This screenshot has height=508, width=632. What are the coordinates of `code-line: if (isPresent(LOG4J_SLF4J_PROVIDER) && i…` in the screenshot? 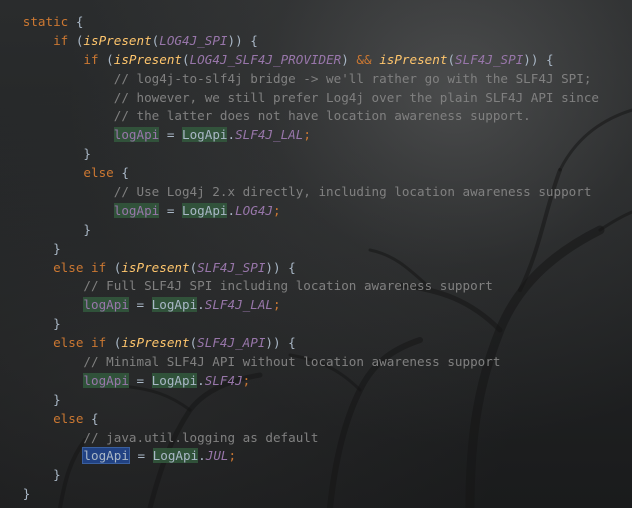 It's located at (299, 60).